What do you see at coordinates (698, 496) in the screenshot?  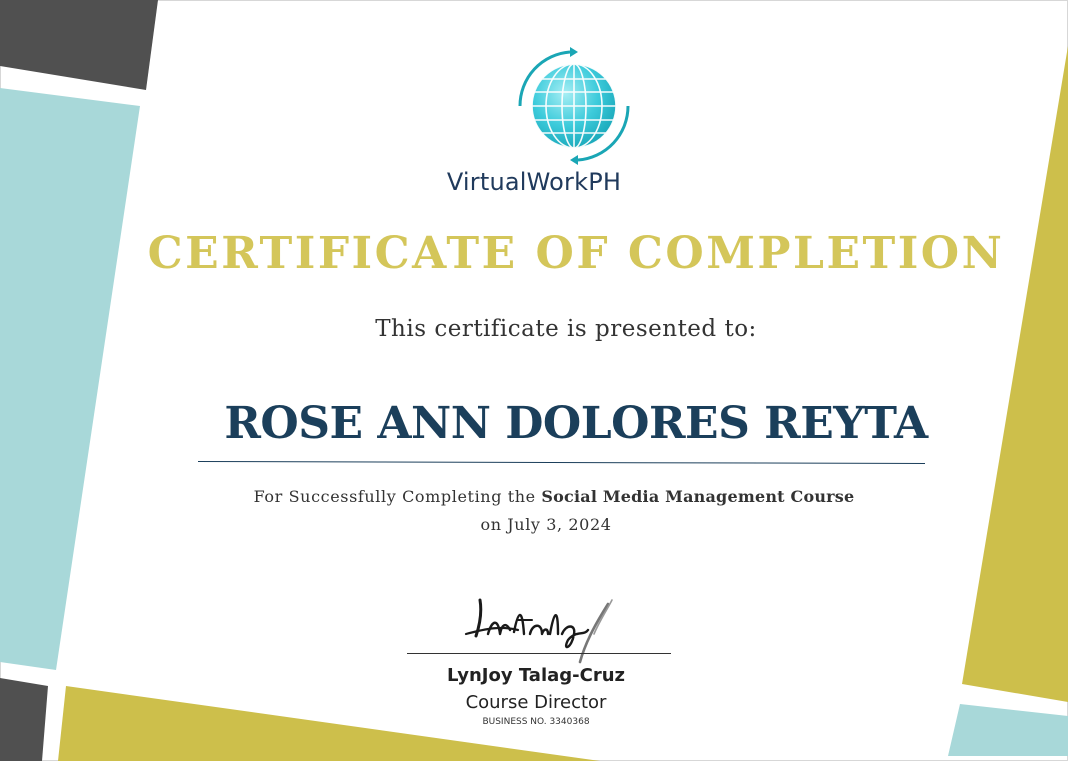 I see `course-name: Social Media Management Course` at bounding box center [698, 496].